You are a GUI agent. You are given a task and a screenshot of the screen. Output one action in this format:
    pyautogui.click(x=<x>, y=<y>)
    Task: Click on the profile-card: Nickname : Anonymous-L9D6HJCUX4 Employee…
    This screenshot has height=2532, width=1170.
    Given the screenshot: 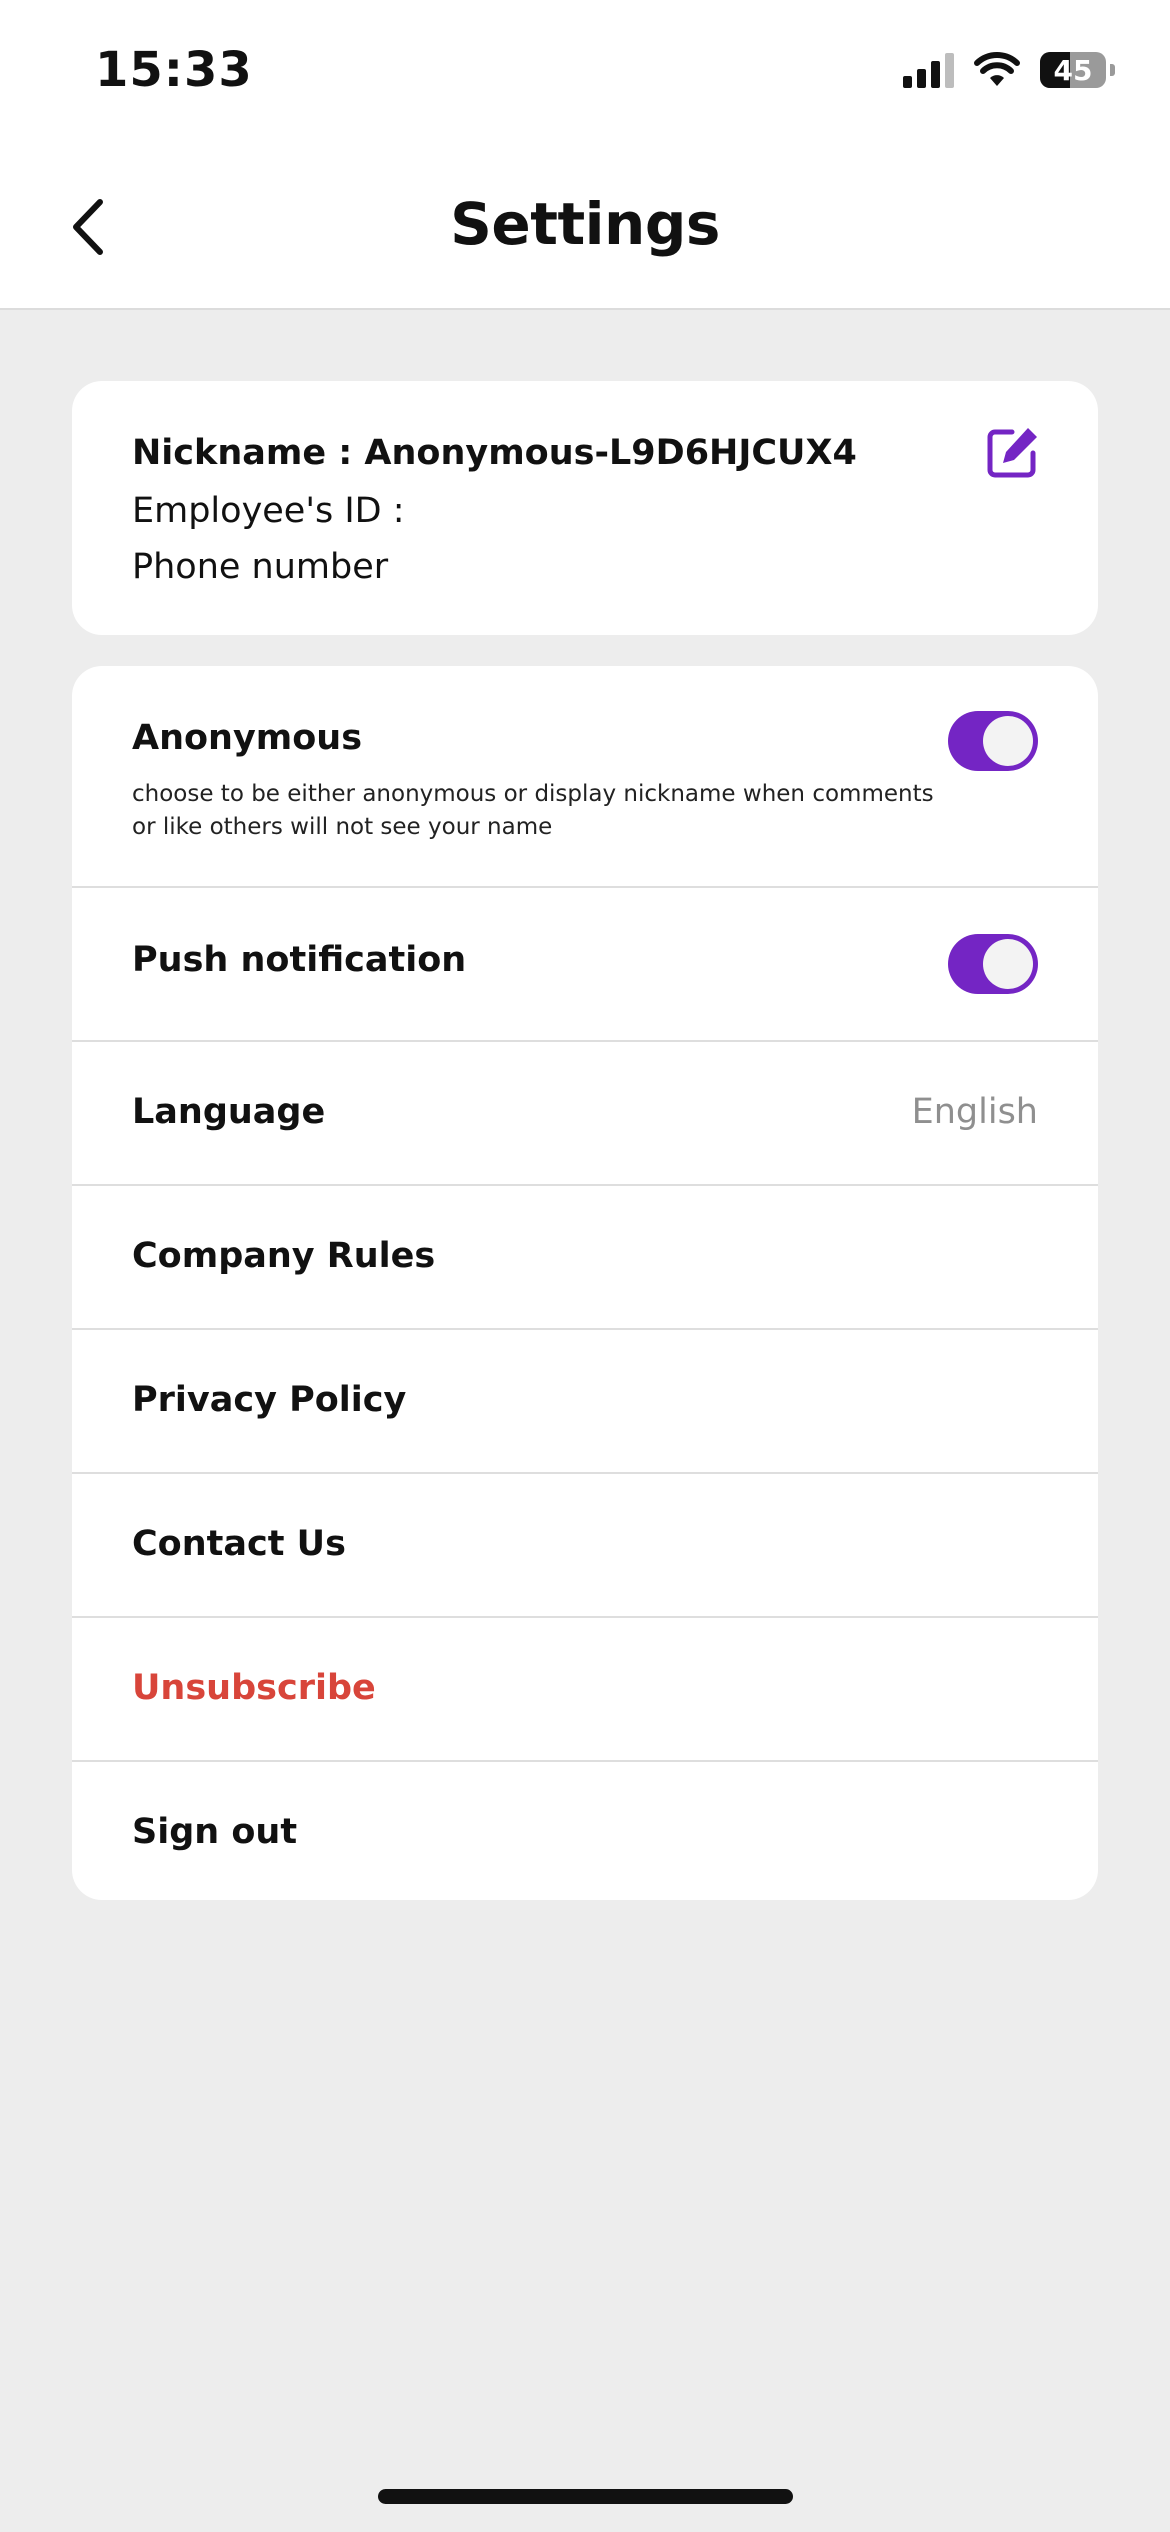 What is the action you would take?
    pyautogui.click(x=585, y=508)
    